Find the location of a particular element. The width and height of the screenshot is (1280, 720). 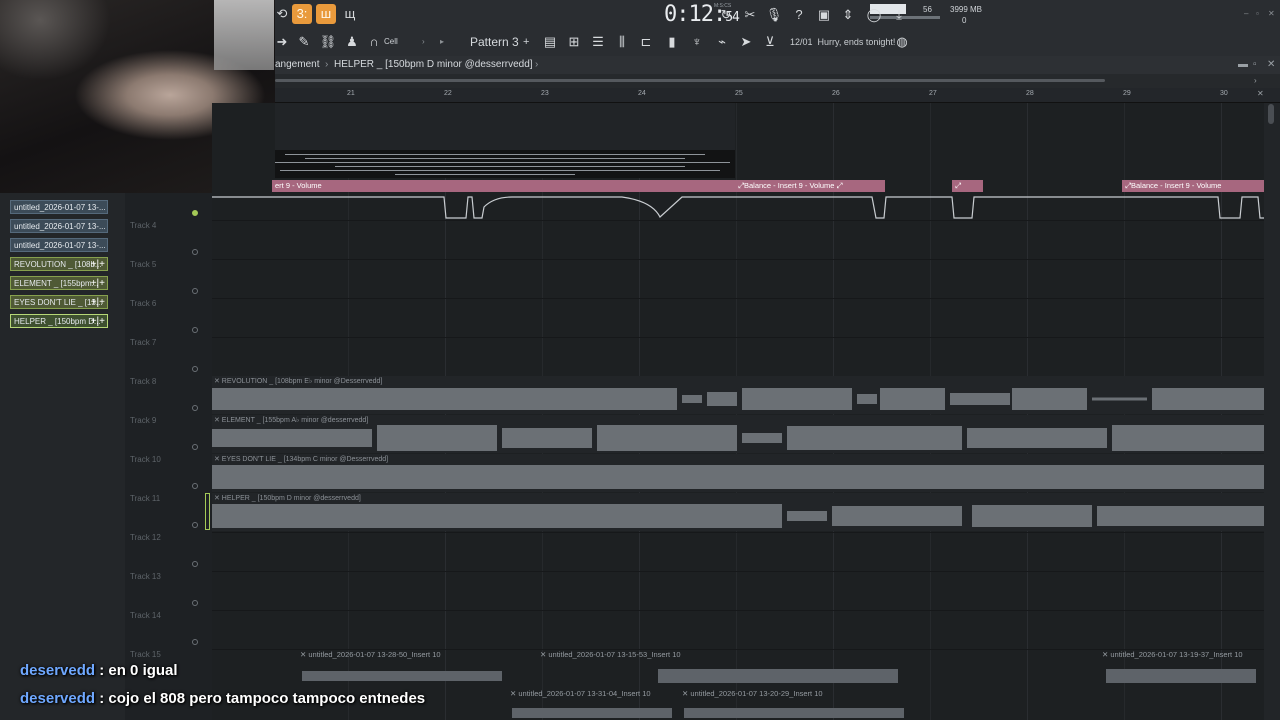

draw-tool-icon: ✎ is located at coordinates (304, 42).